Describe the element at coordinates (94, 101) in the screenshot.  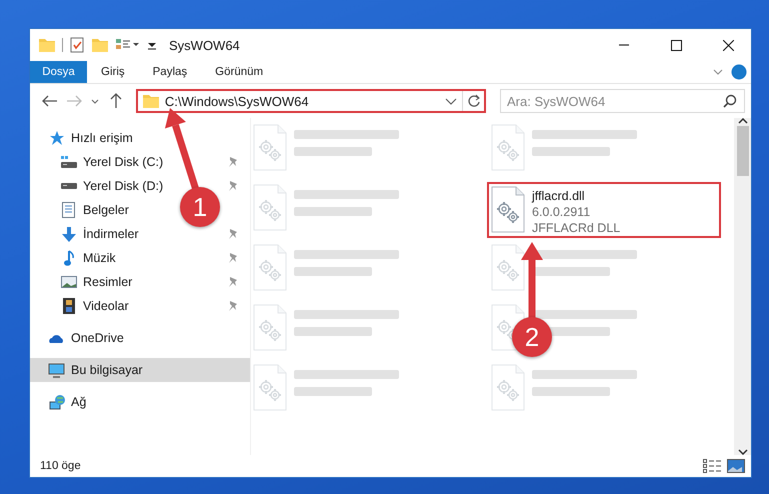
I see `caret-icon` at that location.